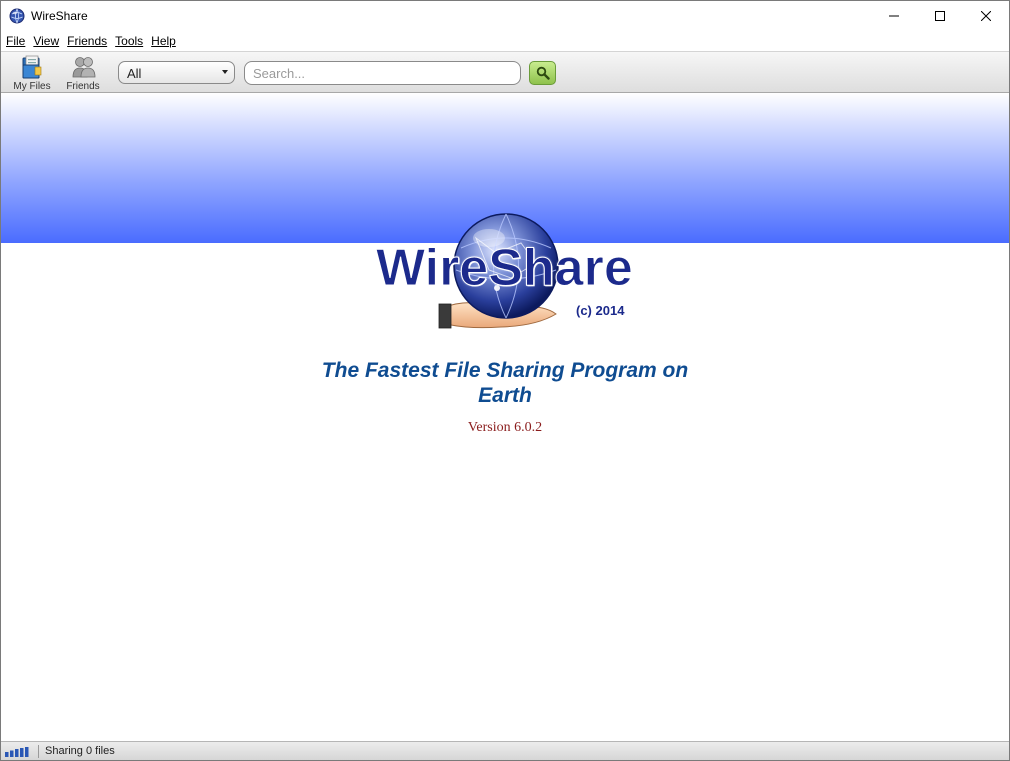  I want to click on folder-files-icon, so click(32, 67).